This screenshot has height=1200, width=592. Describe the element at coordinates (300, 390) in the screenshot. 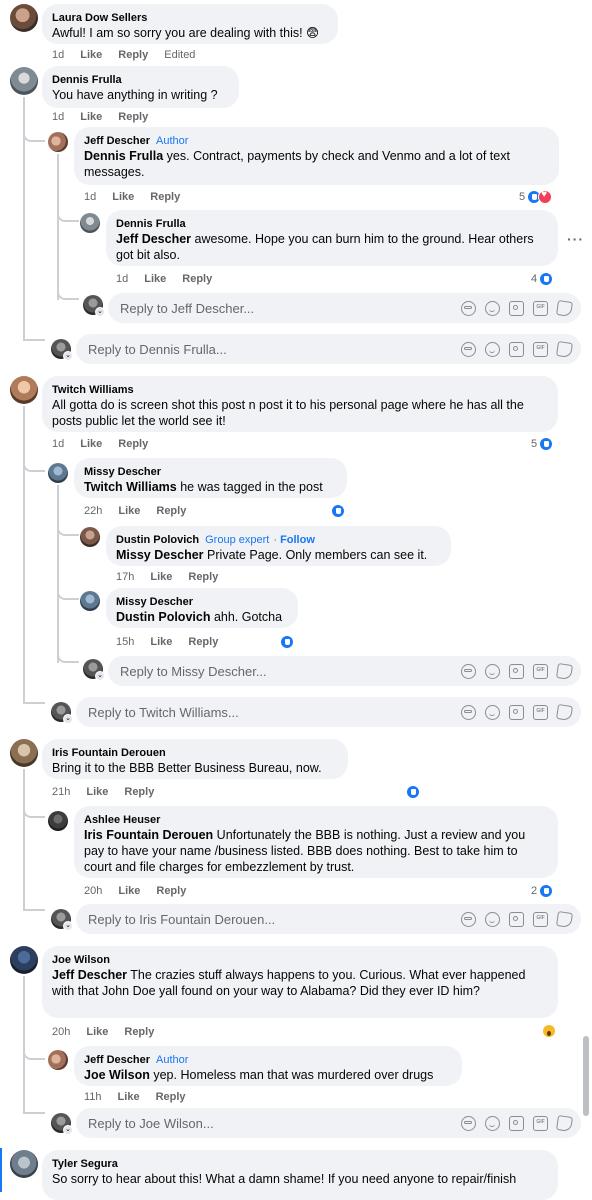

I see `comment-author: Twitch Williams` at that location.